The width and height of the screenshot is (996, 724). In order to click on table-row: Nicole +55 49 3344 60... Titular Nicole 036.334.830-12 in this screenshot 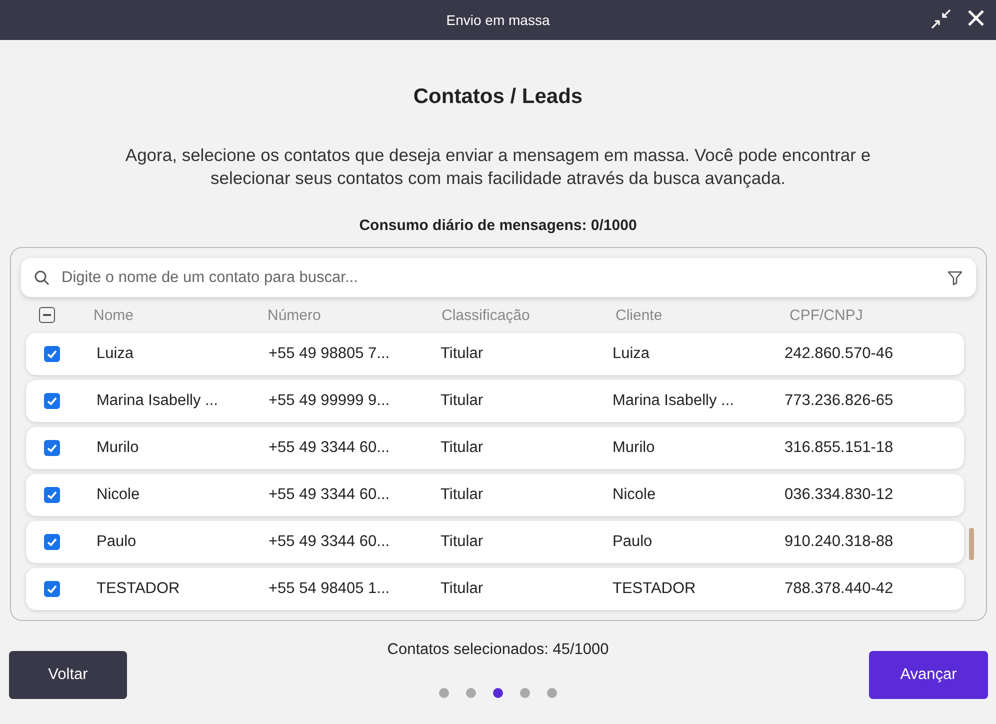, I will do `click(495, 495)`.